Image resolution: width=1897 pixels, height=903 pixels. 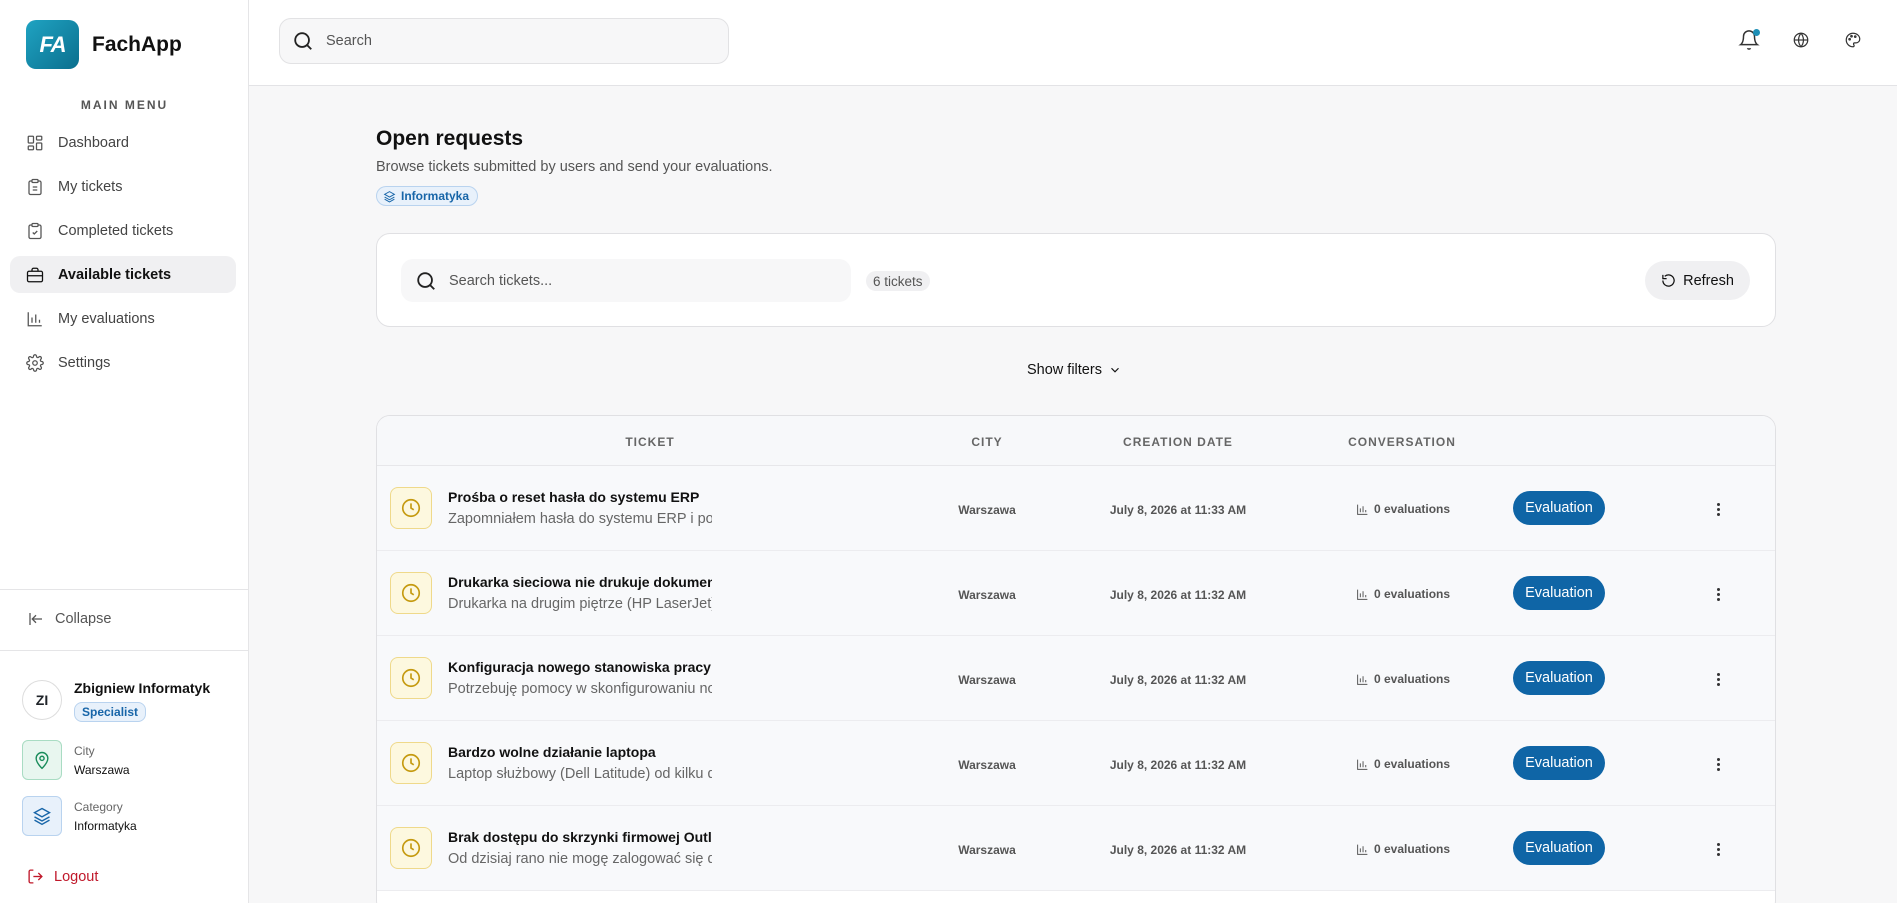 I want to click on ticket-title: Prośba o reset hasła do systemu ERP, so click(x=580, y=497).